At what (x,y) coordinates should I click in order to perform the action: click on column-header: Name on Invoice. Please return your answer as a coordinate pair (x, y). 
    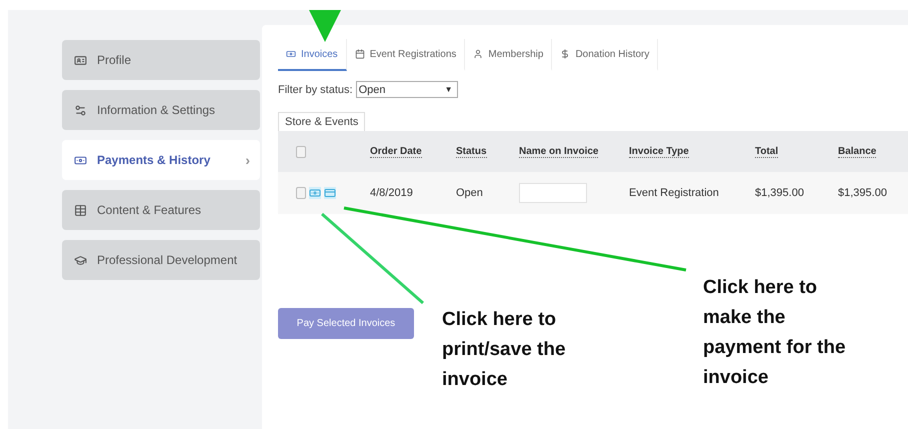
    Looking at the image, I should click on (558, 152).